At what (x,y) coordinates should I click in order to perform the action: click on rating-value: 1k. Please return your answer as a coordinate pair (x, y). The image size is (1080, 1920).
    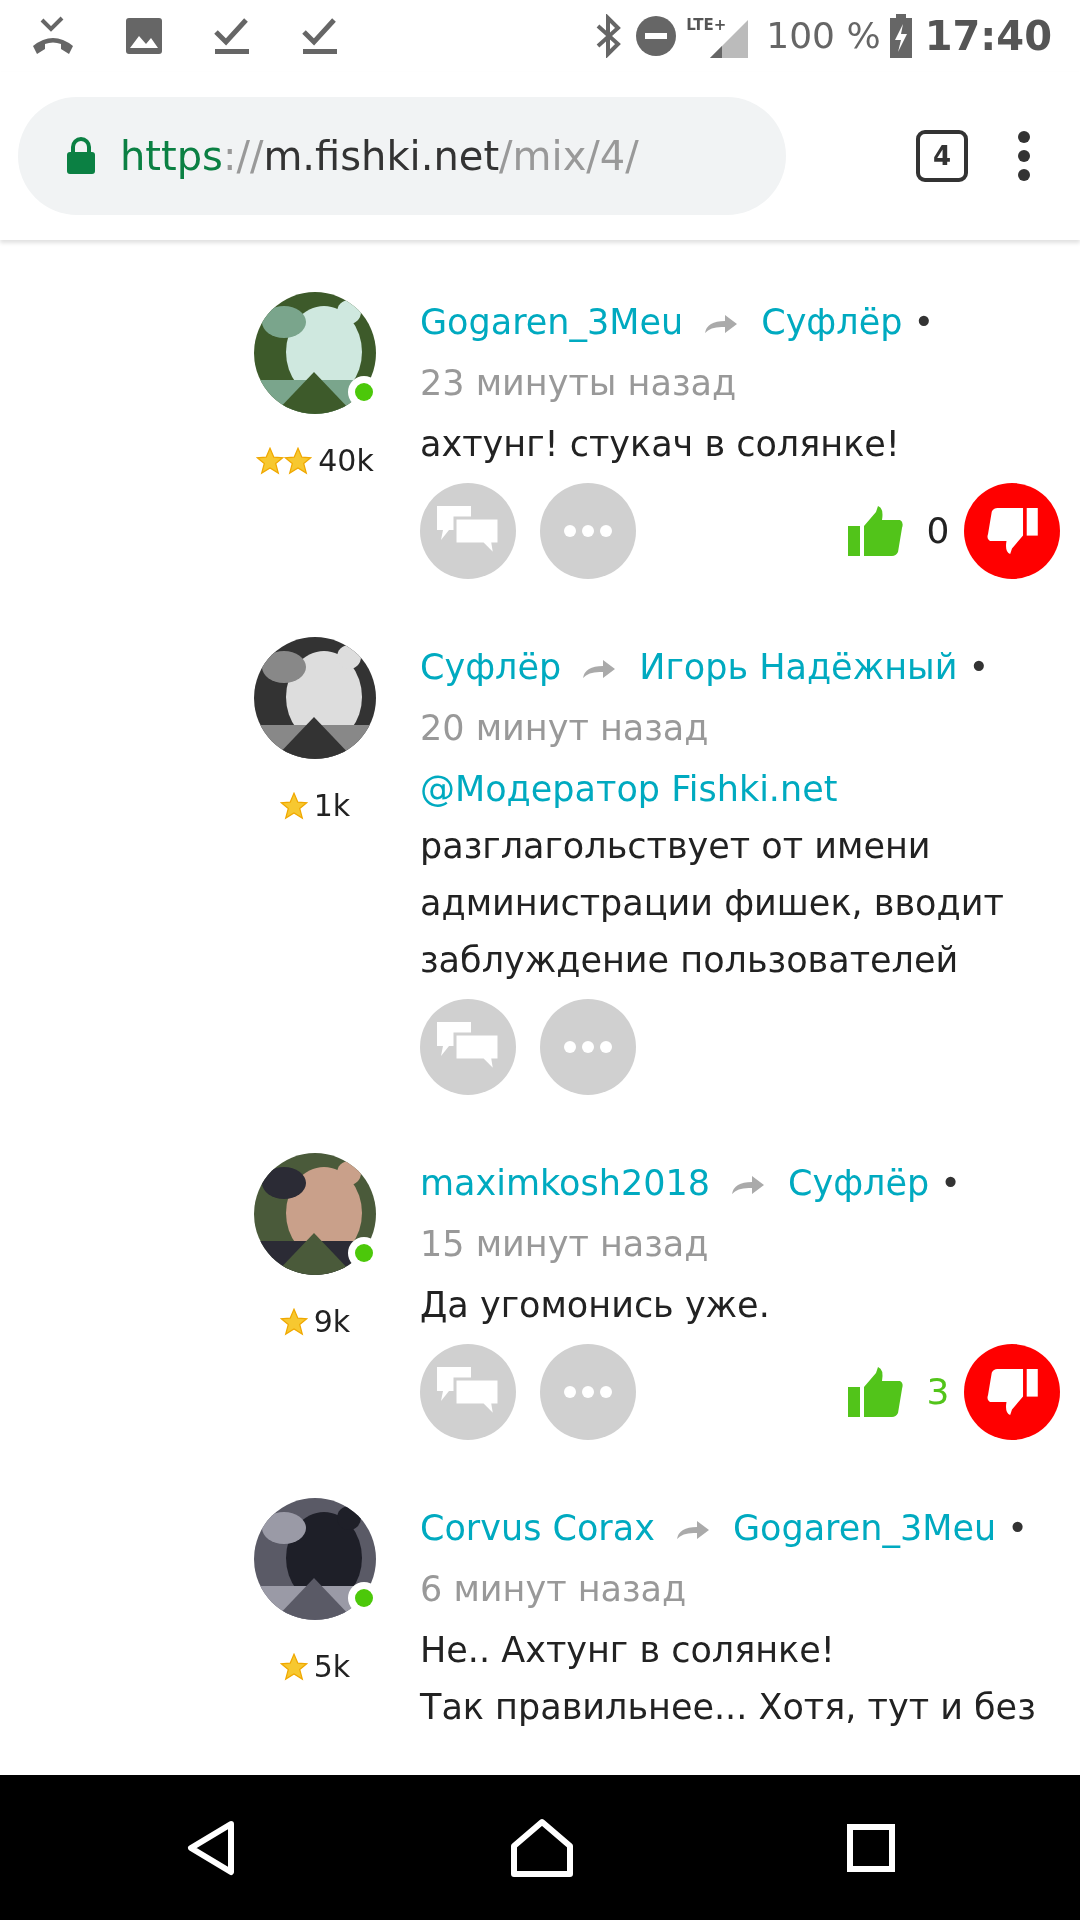
    Looking at the image, I should click on (332, 806).